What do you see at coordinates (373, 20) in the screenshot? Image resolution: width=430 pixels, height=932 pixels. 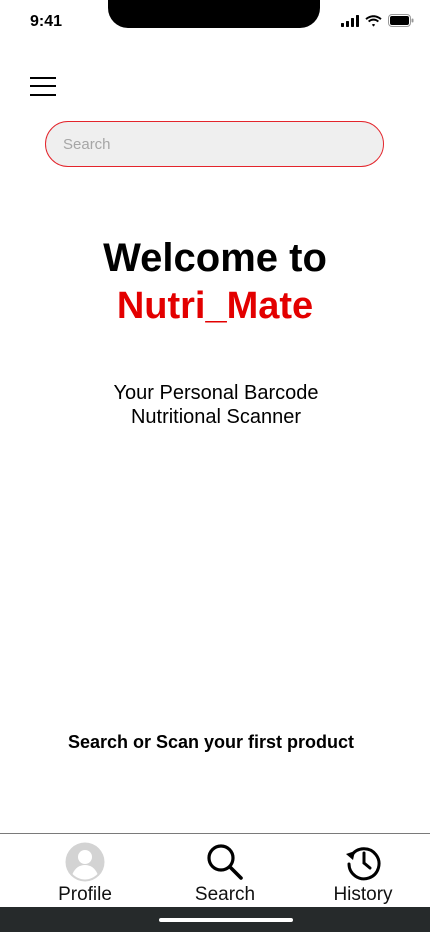 I see `wifi-icon` at bounding box center [373, 20].